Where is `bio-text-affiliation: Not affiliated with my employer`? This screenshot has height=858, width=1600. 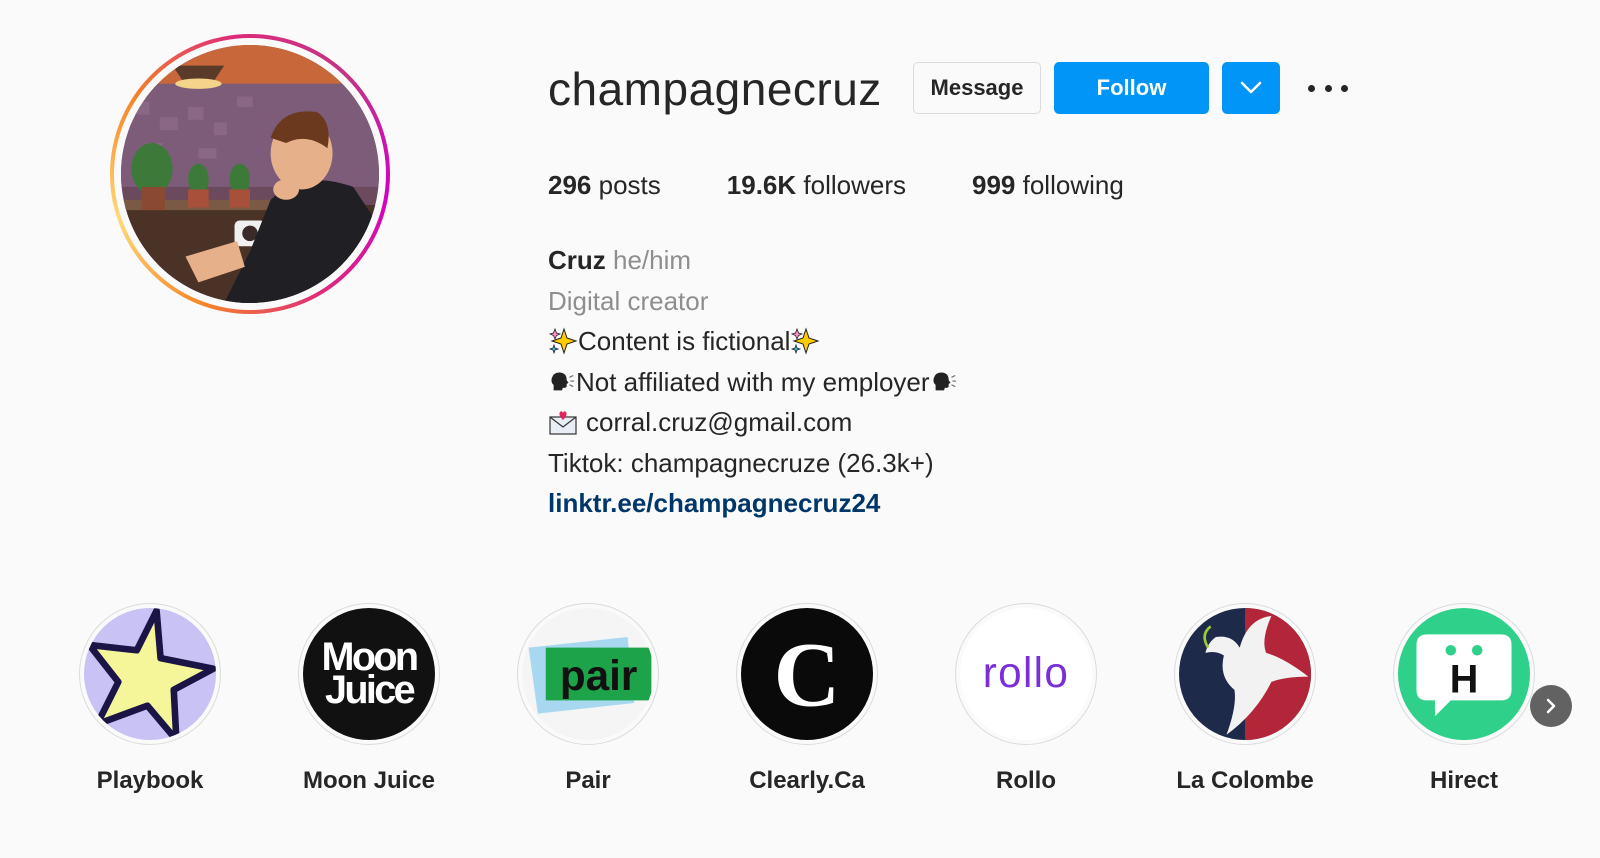 bio-text-affiliation: Not affiliated with my employer is located at coordinates (753, 381).